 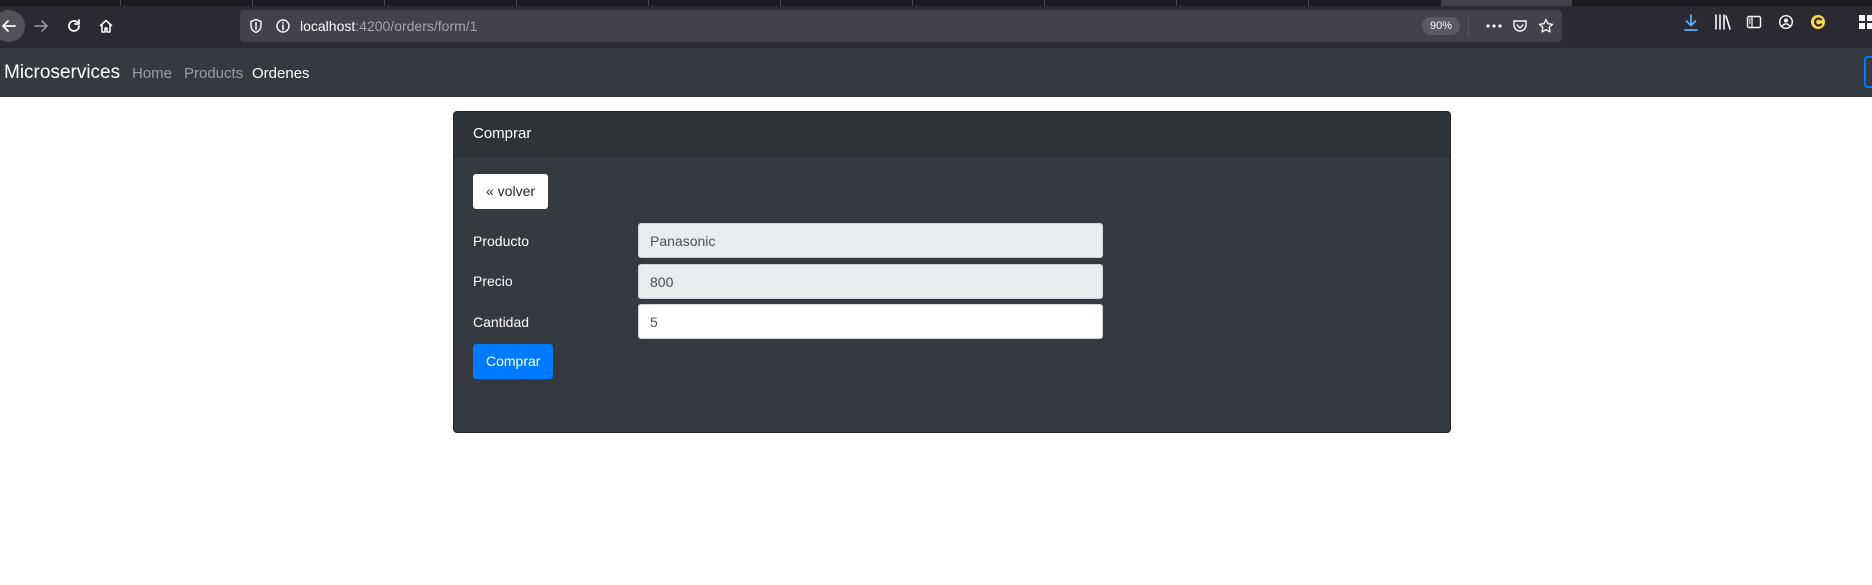 What do you see at coordinates (1468, 26) in the screenshot?
I see `urlbar-separator` at bounding box center [1468, 26].